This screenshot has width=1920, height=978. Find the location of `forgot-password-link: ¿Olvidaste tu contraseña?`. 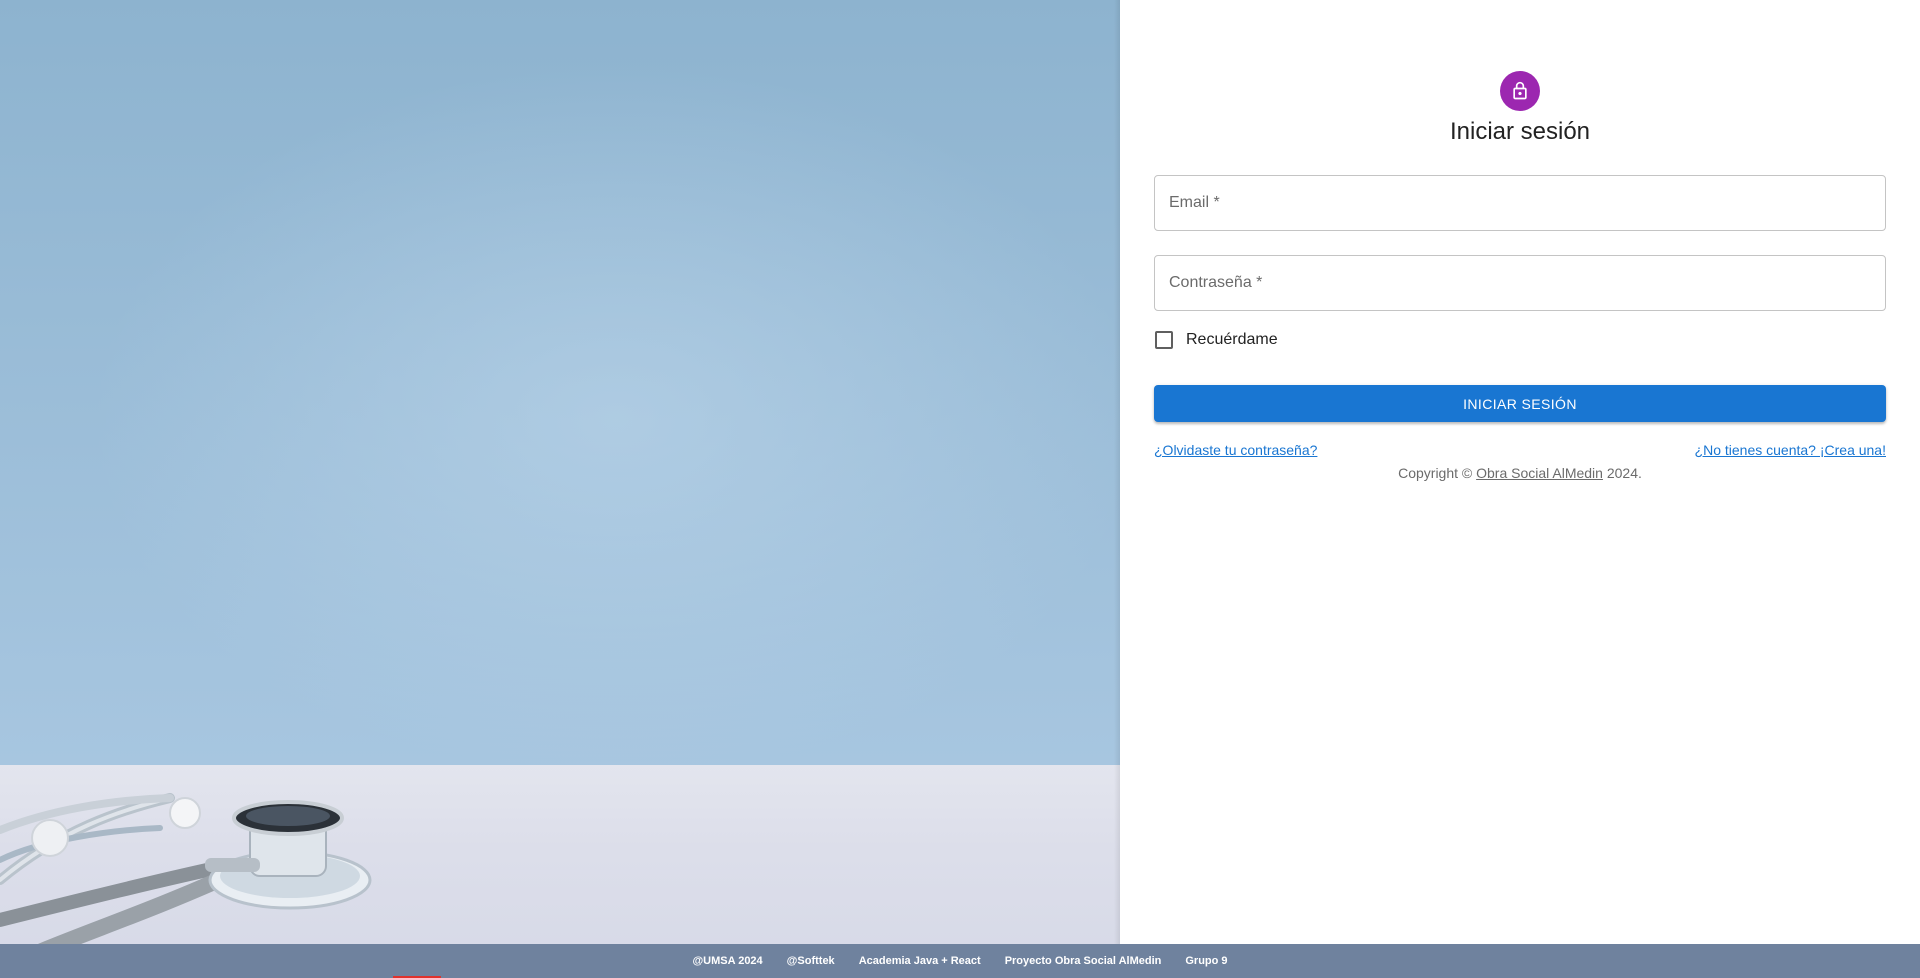

forgot-password-link: ¿Olvidaste tu contraseña? is located at coordinates (1235, 450).